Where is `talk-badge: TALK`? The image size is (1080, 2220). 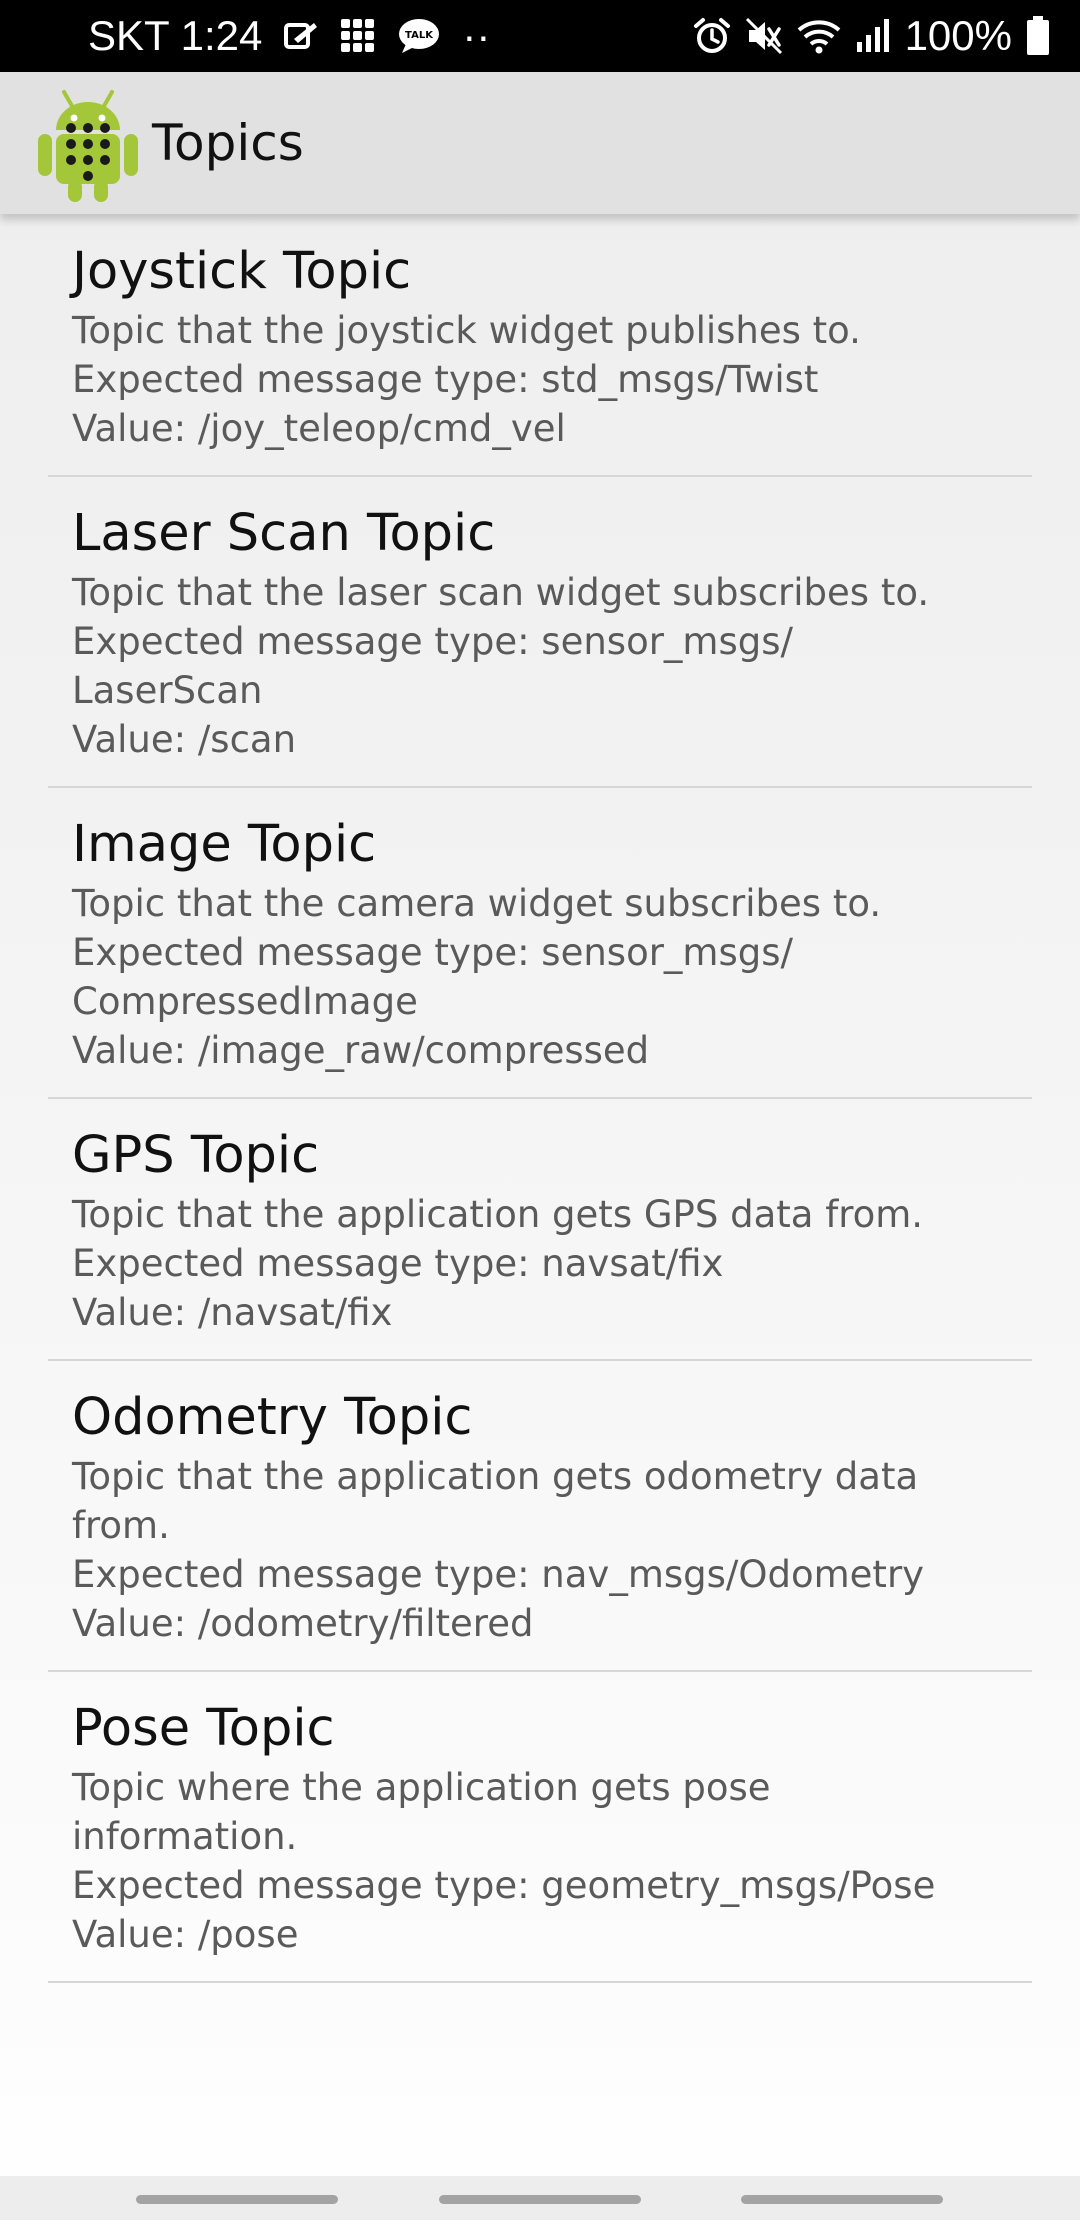 talk-badge: TALK is located at coordinates (419, 35).